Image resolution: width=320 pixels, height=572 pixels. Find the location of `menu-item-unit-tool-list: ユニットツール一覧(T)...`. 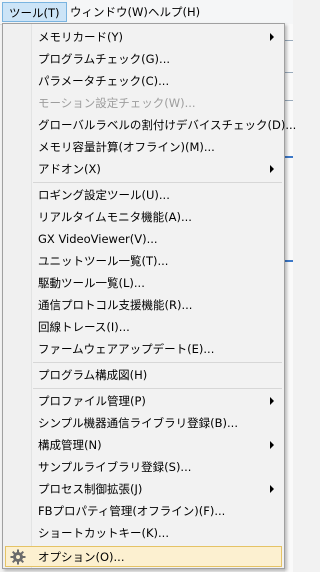

menu-item-unit-tool-list: ユニットツール一覧(T)... is located at coordinates (143, 261).